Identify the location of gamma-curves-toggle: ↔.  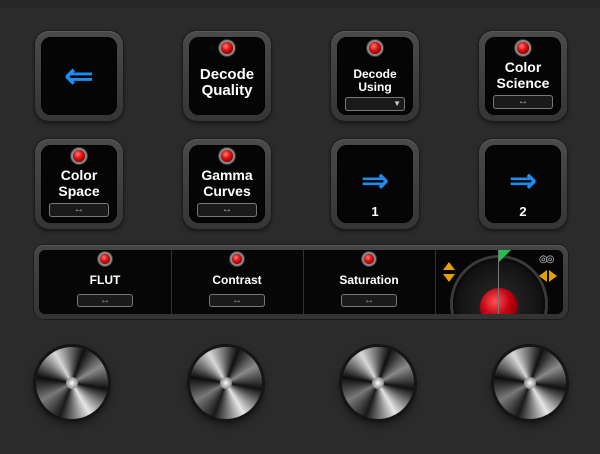
(227, 210).